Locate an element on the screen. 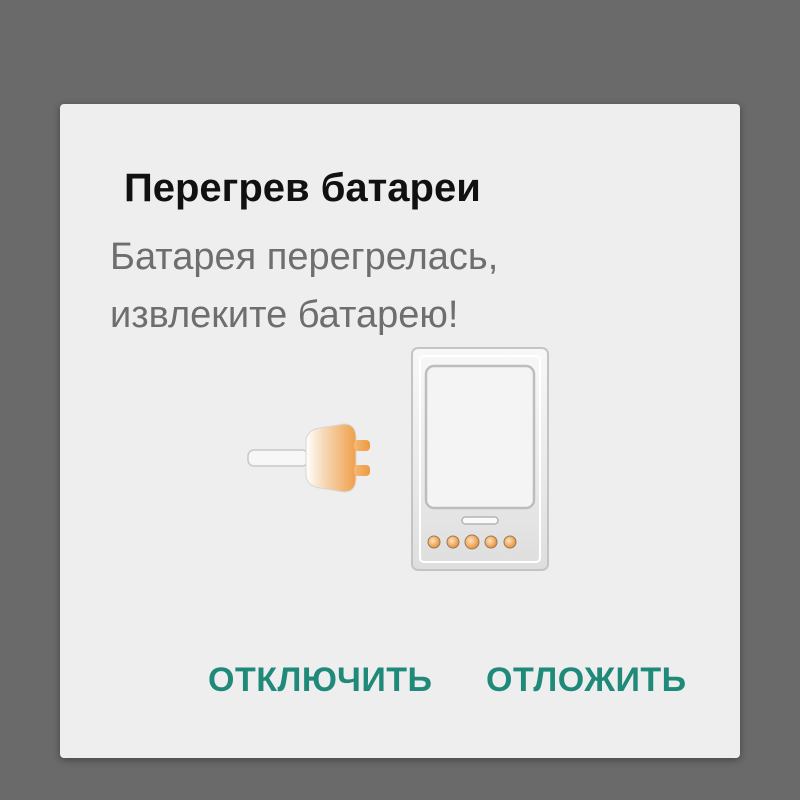  dialog-message-line-2: извлеките батарею! is located at coordinates (284, 315).